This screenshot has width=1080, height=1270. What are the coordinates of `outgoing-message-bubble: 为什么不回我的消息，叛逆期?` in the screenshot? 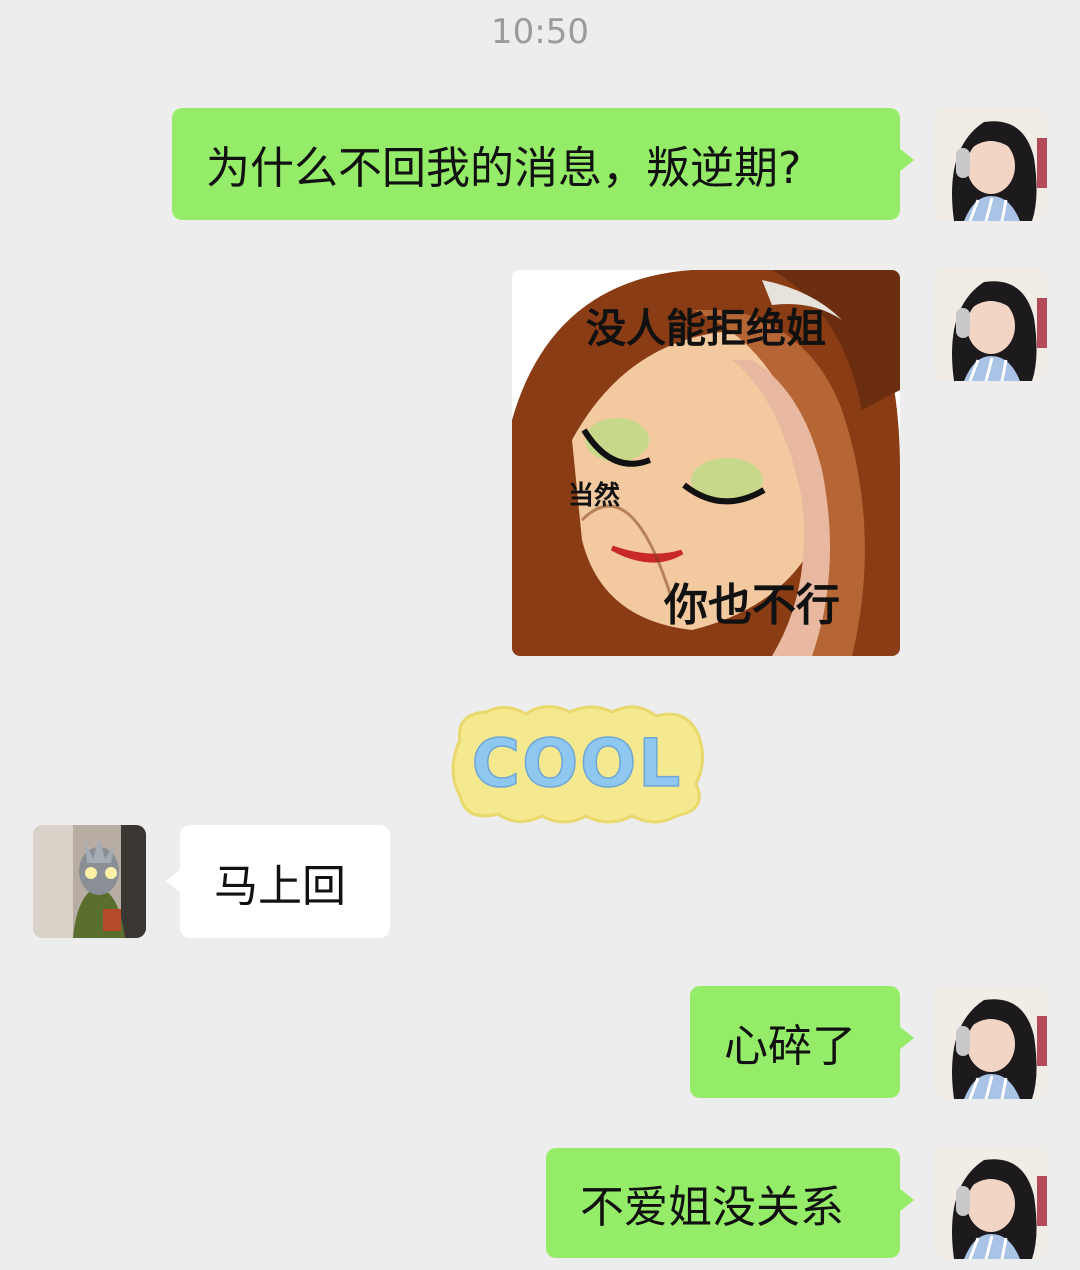 It's located at (543, 164).